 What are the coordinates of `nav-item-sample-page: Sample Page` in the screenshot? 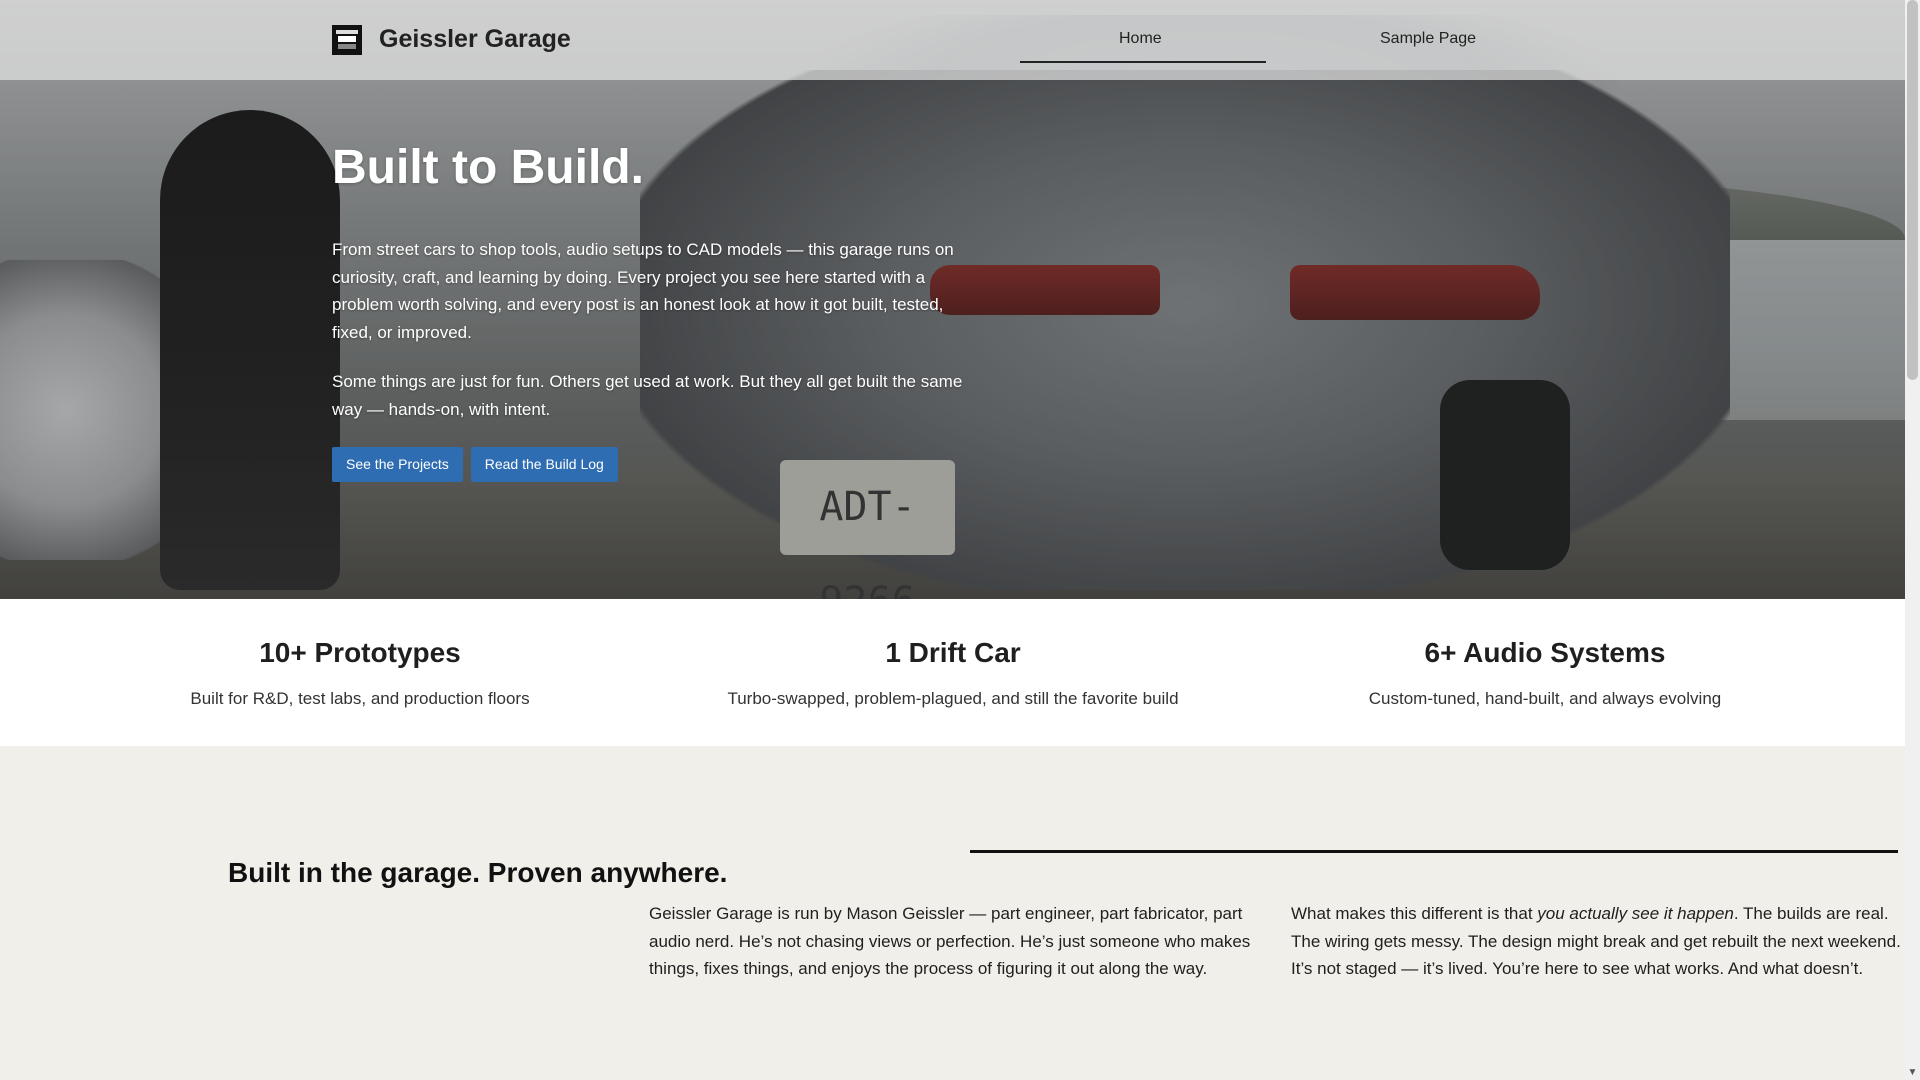 It's located at (1428, 39).